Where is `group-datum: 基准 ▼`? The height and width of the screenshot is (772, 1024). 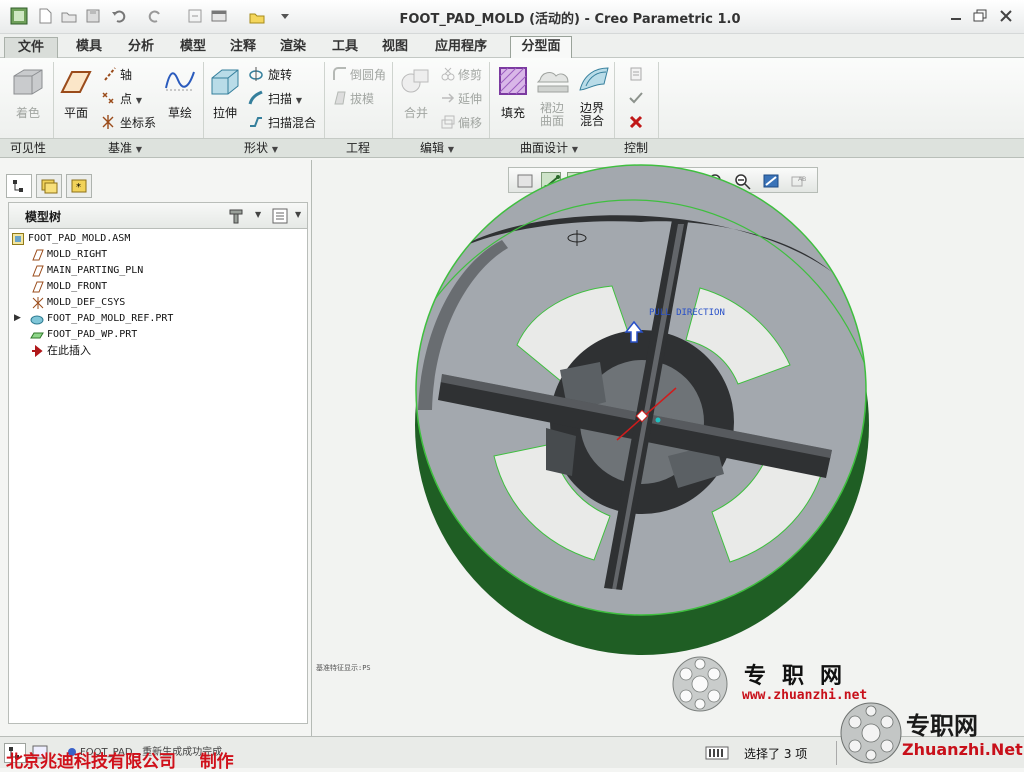
group-datum: 基准 ▼ is located at coordinates (125, 148).